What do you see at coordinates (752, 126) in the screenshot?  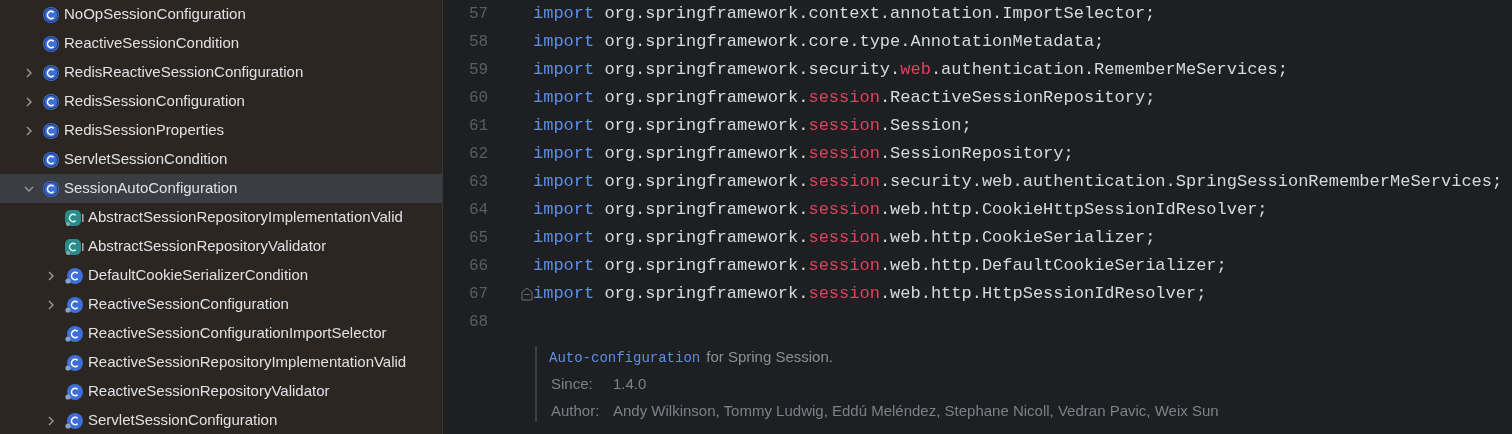 I see `code-line: import org.springframework.session.Session;` at bounding box center [752, 126].